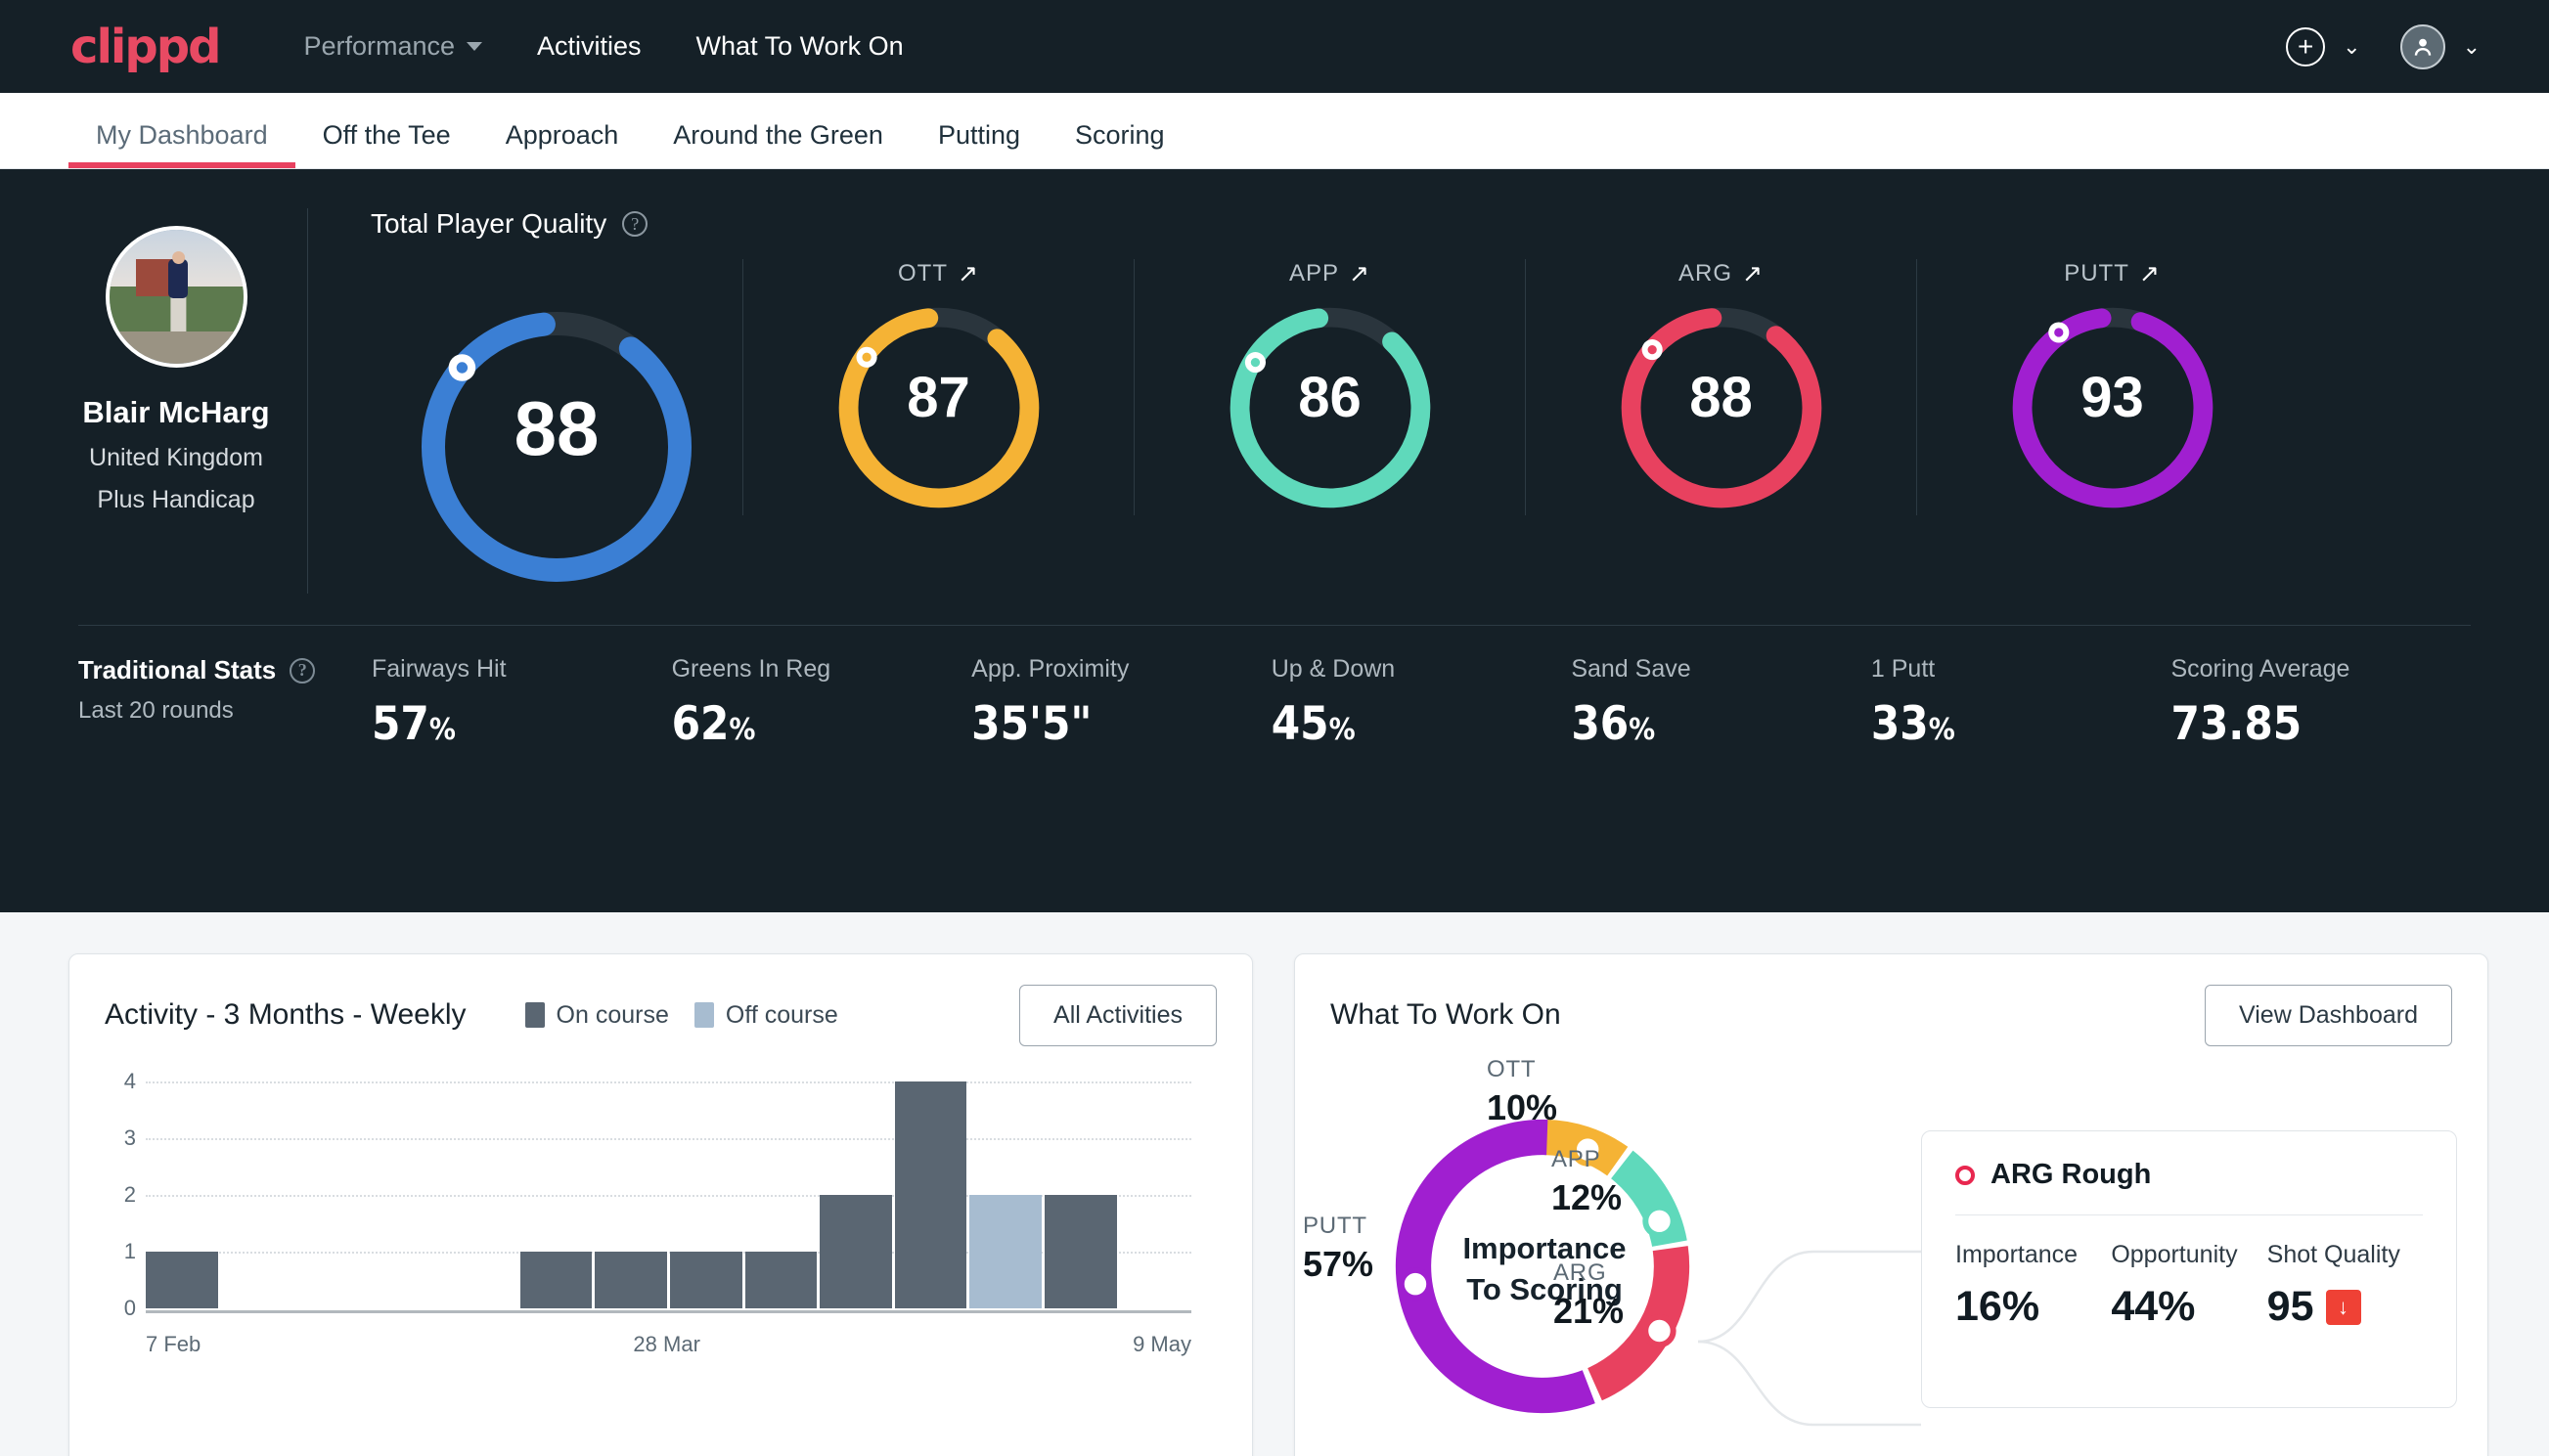 The height and width of the screenshot is (1456, 2549). I want to click on account-menu-chevron-down-icon: ⌄, so click(2472, 47).